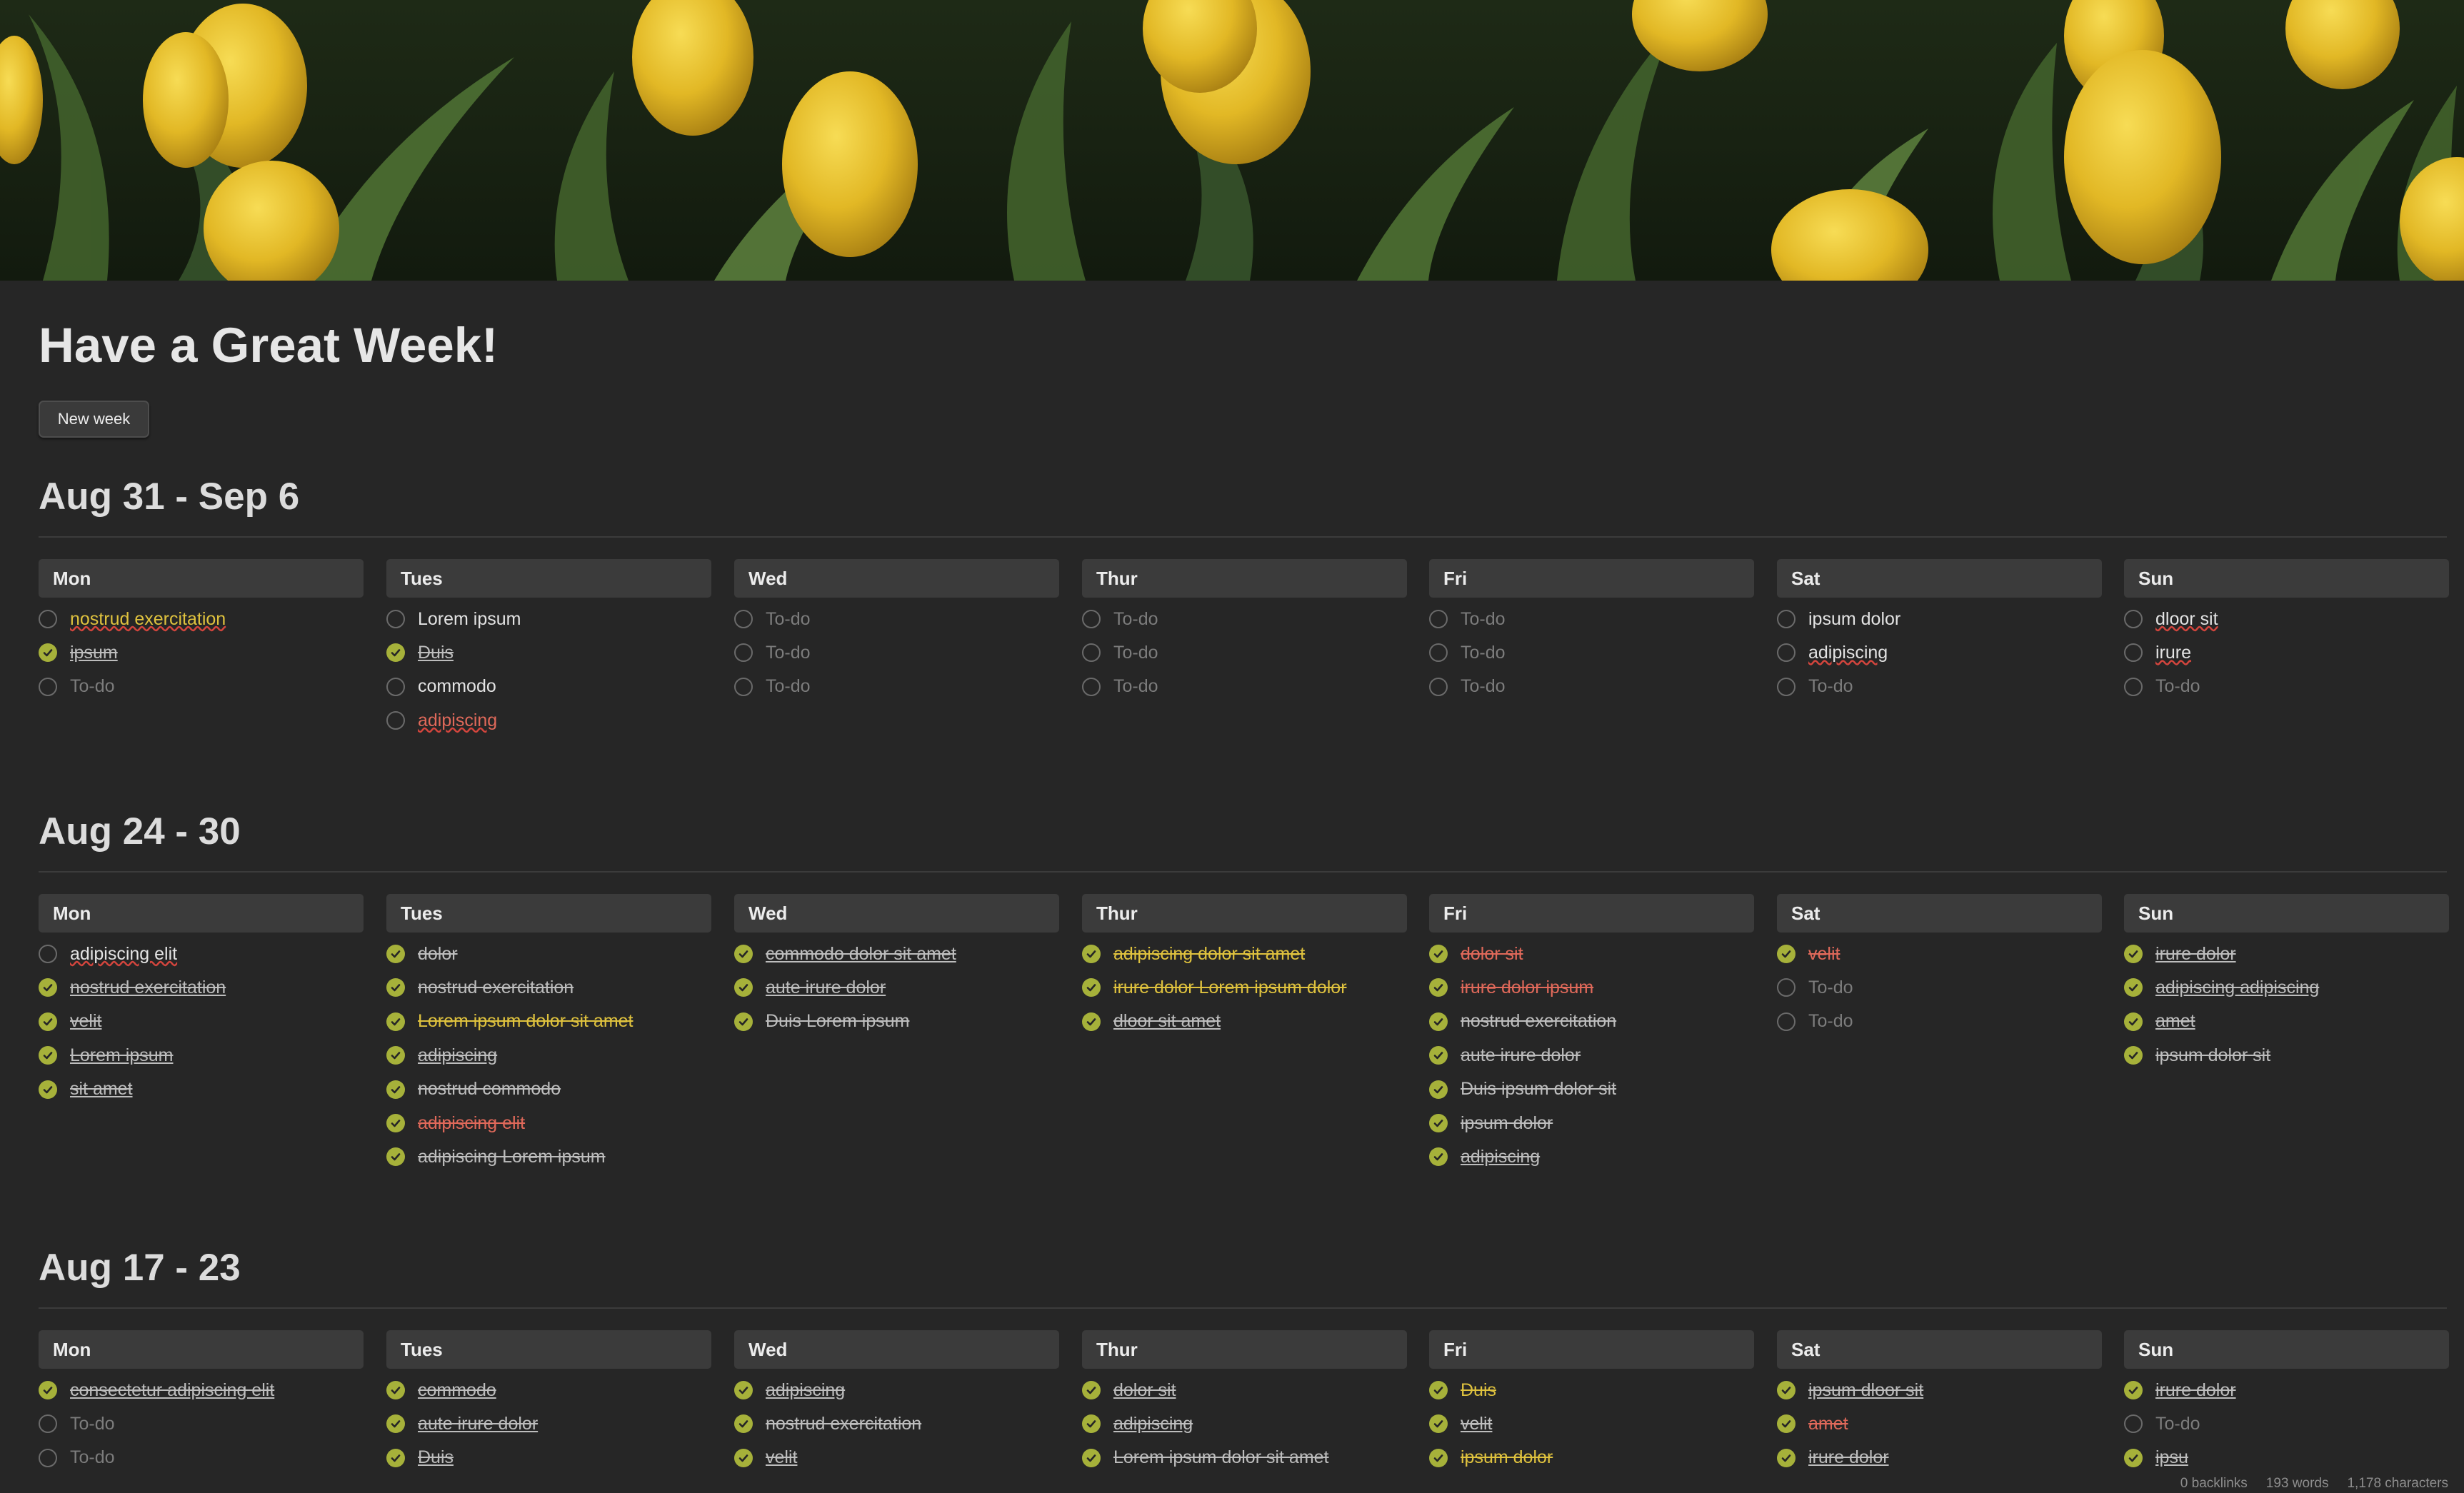 The width and height of the screenshot is (2464, 1493). I want to click on backlinks-count: 0 backlinks, so click(2214, 1484).